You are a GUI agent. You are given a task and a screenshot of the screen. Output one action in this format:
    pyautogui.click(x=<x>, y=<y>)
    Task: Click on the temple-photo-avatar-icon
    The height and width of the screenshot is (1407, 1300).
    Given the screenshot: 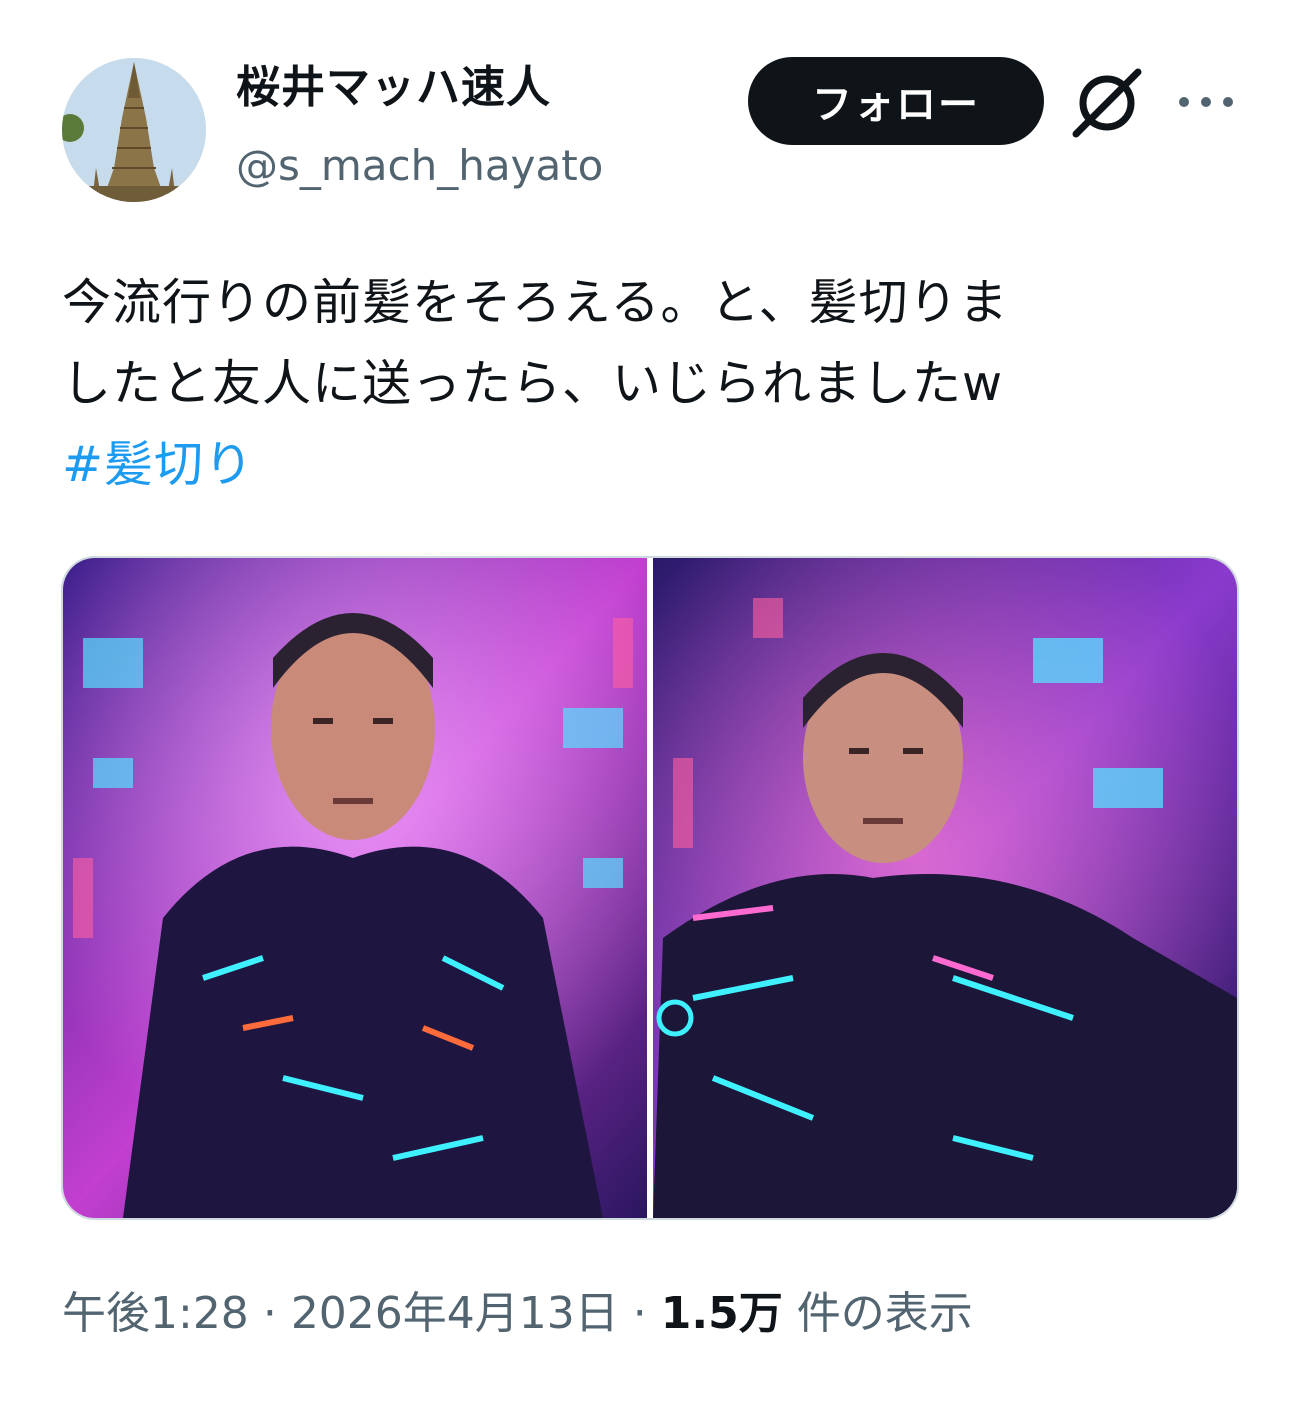 What is the action you would take?
    pyautogui.click(x=134, y=130)
    